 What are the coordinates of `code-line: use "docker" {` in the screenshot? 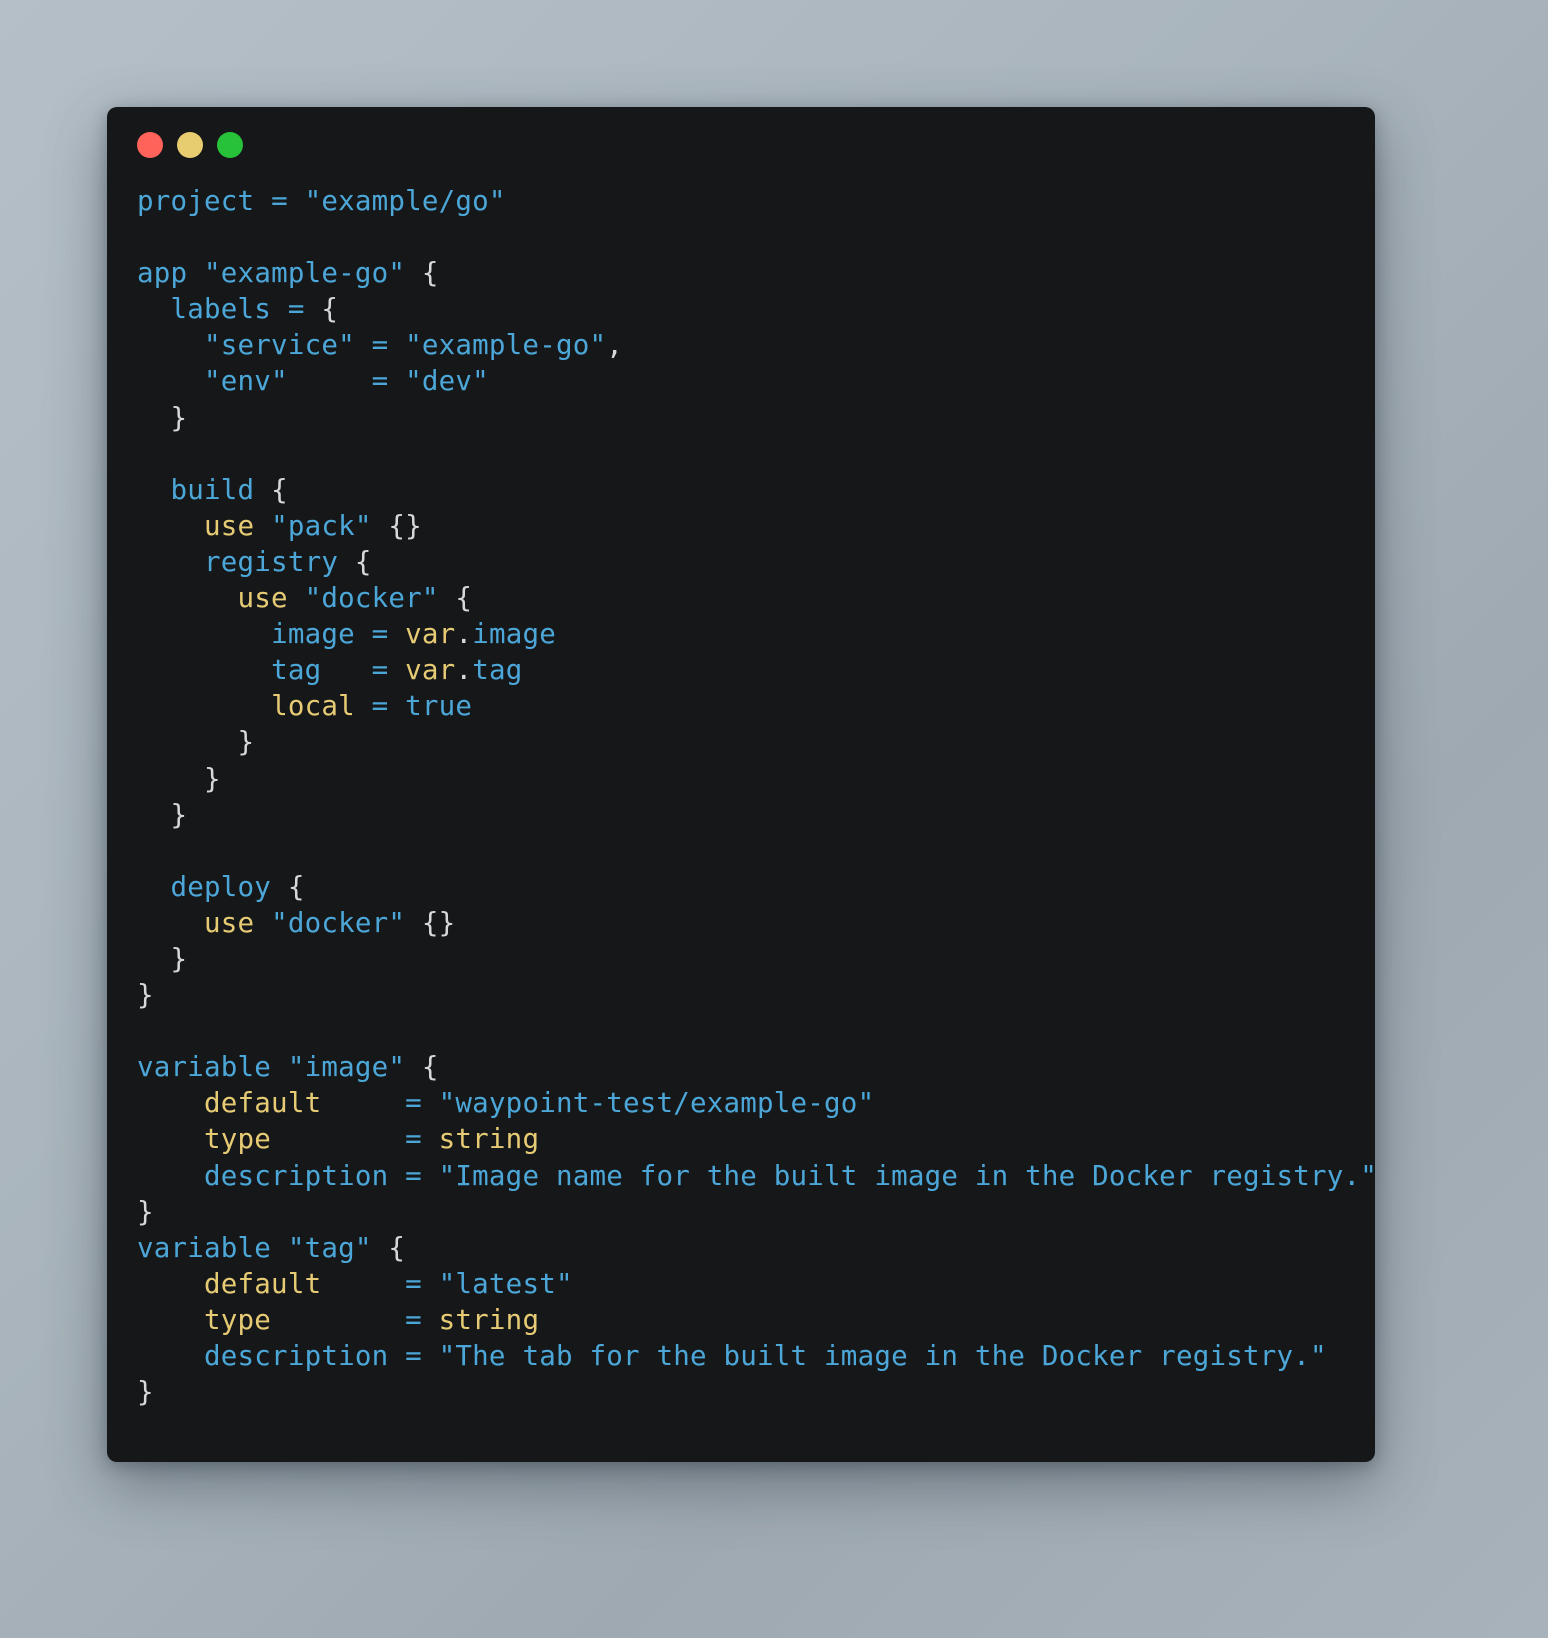 It's located at (741, 598).